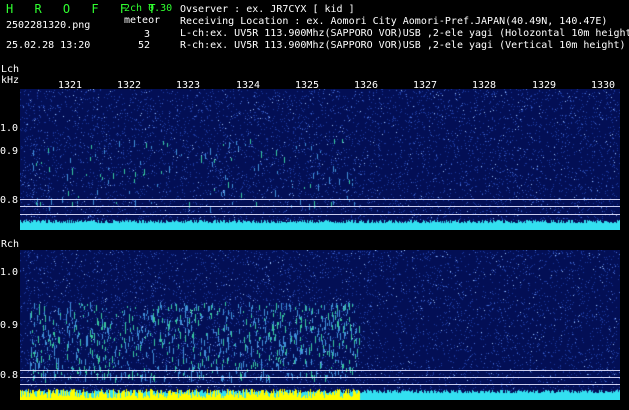 The width and height of the screenshot is (629, 410). What do you see at coordinates (10, 69) in the screenshot?
I see `lch-label: Lch` at bounding box center [10, 69].